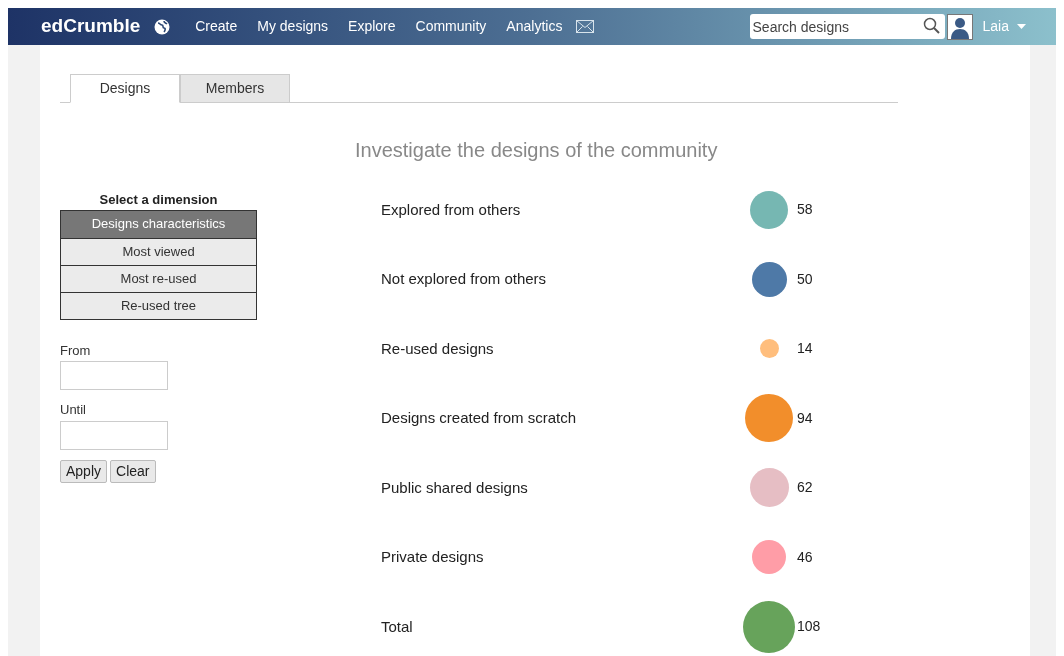  Describe the element at coordinates (805, 488) in the screenshot. I see `stat-value: 62` at that location.